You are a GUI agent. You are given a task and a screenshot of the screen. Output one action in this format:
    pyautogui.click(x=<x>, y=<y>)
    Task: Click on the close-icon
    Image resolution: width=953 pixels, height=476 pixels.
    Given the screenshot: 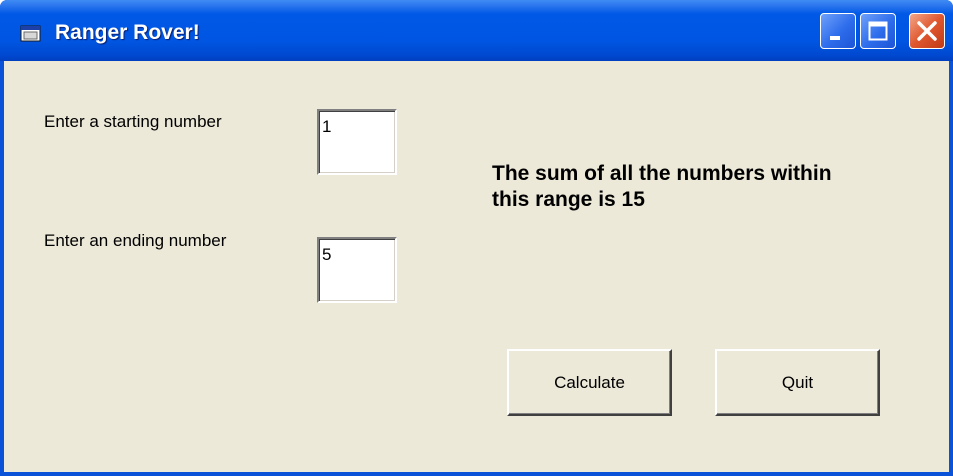 What is the action you would take?
    pyautogui.click(x=927, y=31)
    